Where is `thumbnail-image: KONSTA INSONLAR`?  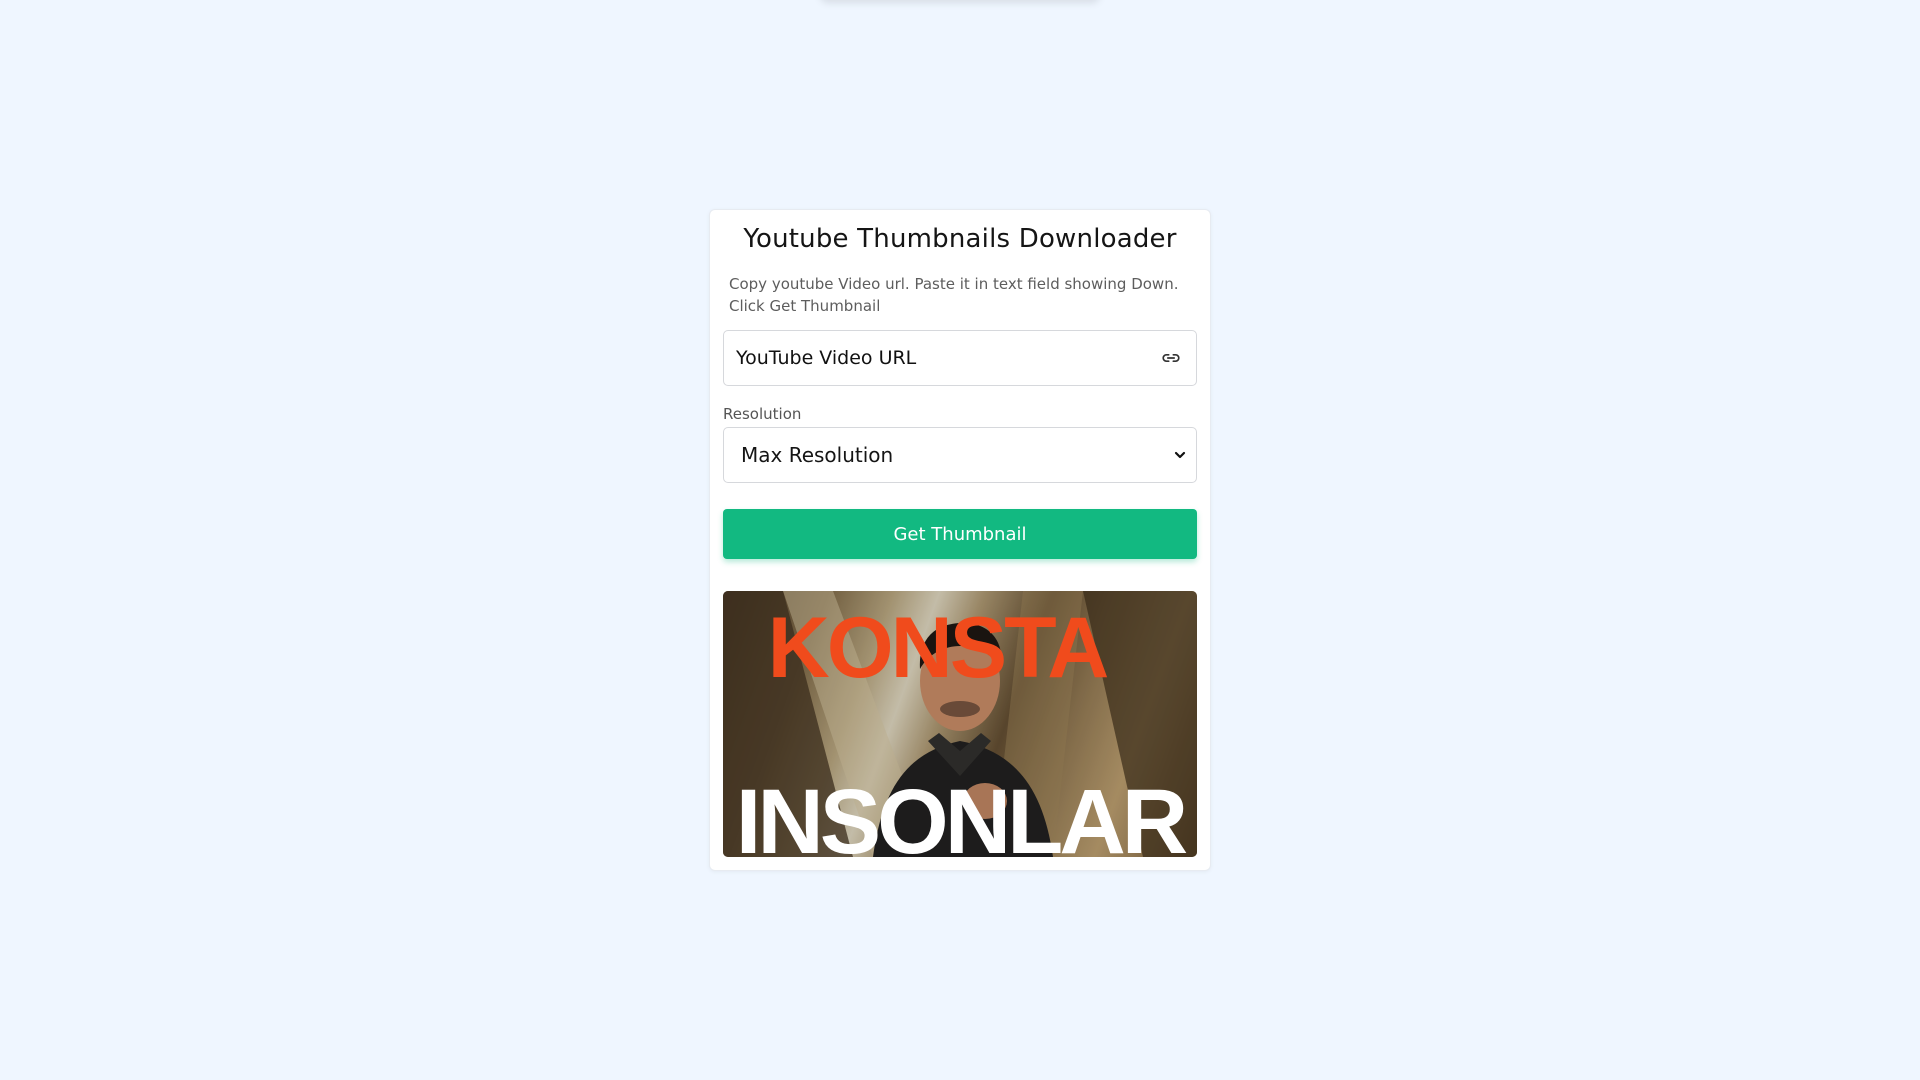 thumbnail-image: KONSTA INSONLAR is located at coordinates (960, 724).